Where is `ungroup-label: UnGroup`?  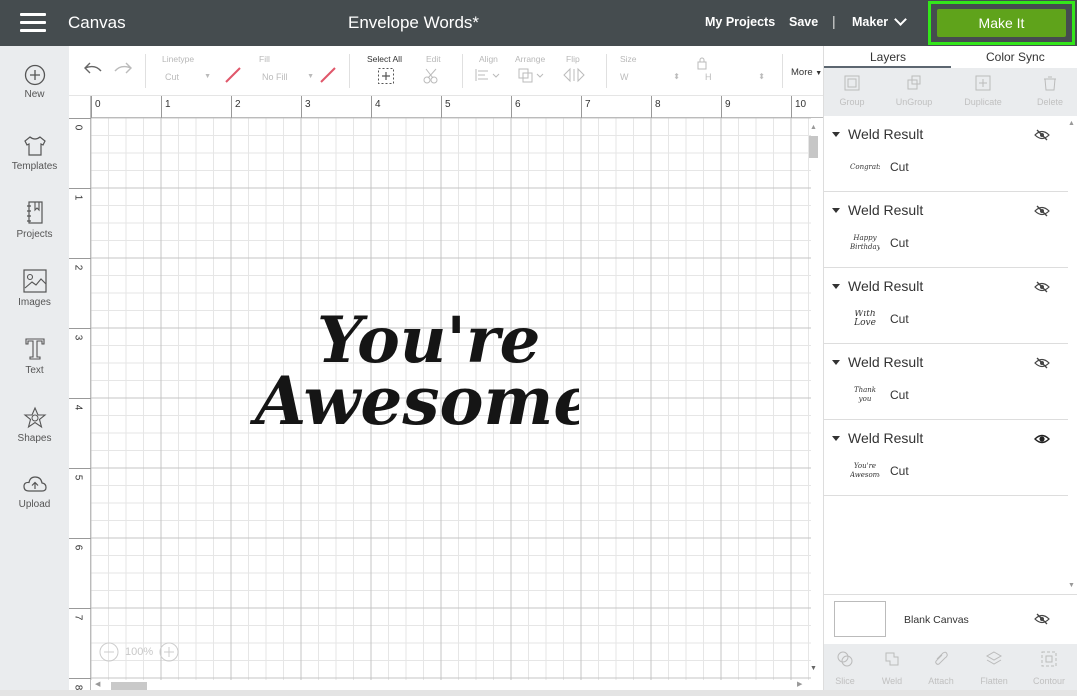
ungroup-label: UnGroup is located at coordinates (914, 102).